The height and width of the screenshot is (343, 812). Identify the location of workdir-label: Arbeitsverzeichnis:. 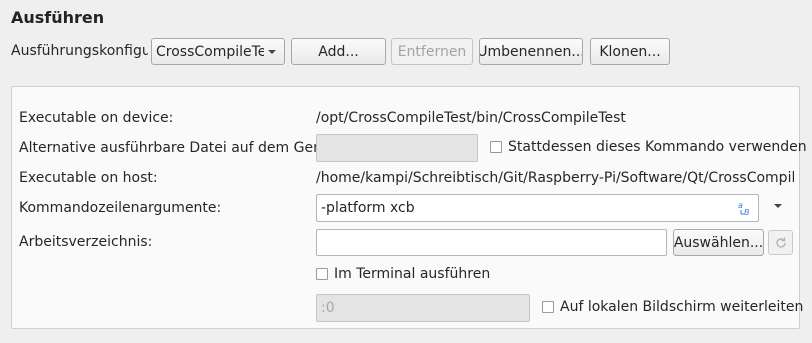
(86, 242).